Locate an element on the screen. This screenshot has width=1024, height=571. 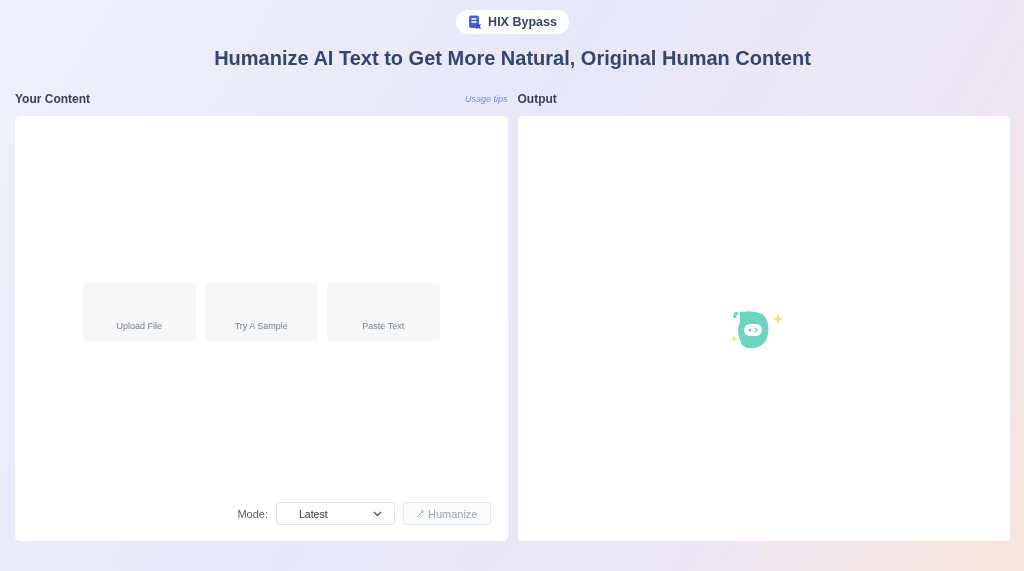
mode-label: Mode: is located at coordinates (252, 513).